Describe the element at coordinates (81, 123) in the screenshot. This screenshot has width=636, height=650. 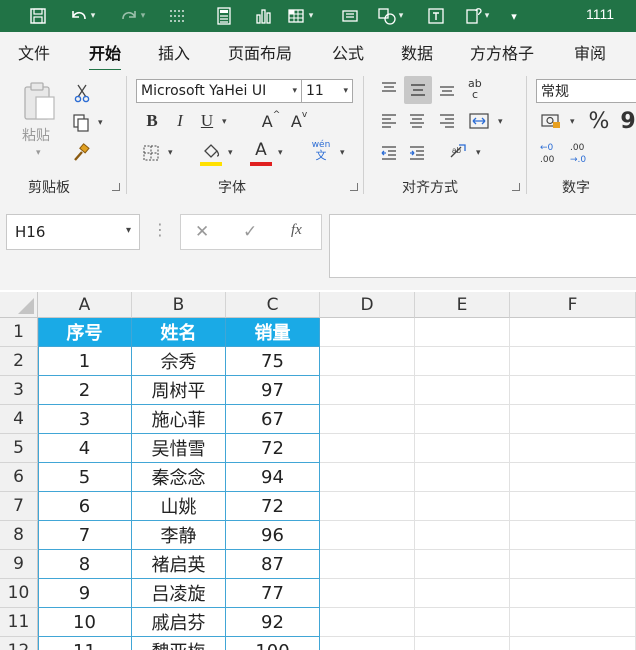
I see `copy-icon` at that location.